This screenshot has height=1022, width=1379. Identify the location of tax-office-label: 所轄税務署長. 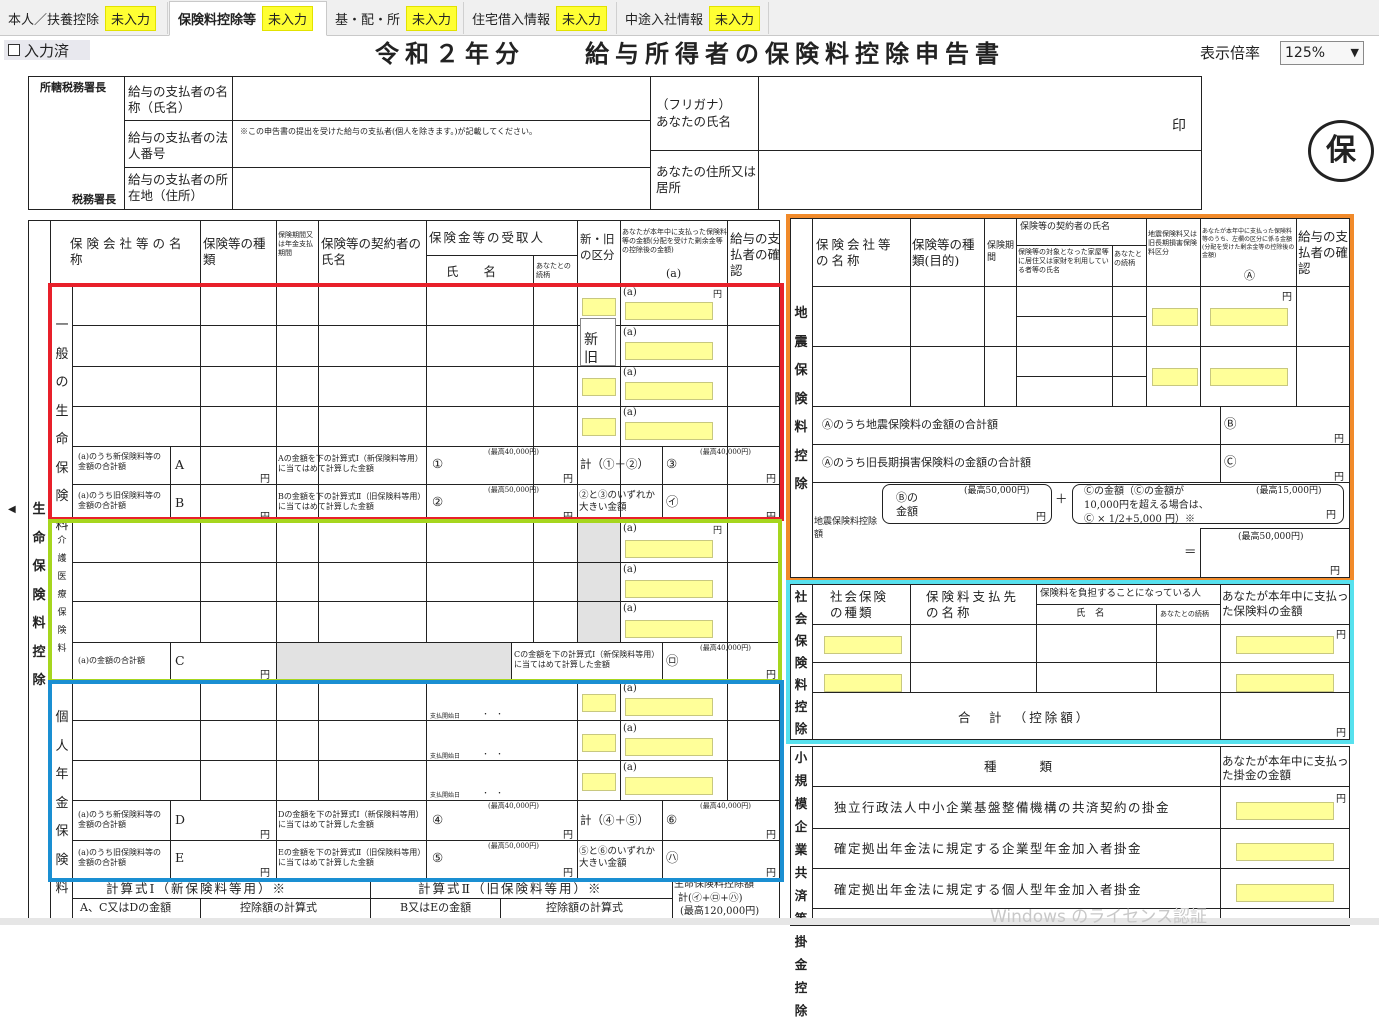
(73, 87).